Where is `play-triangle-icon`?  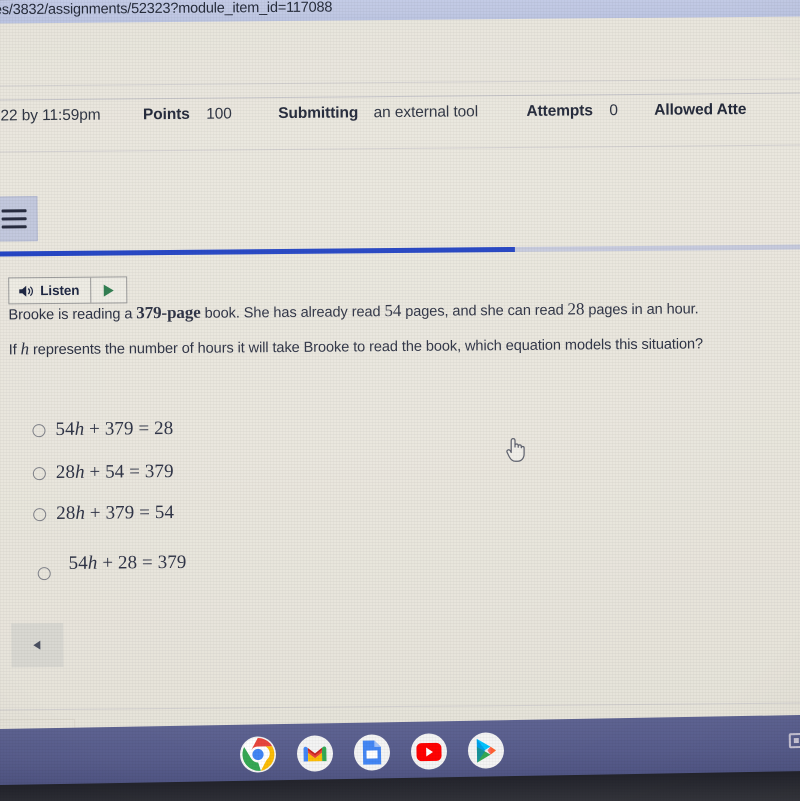 play-triangle-icon is located at coordinates (108, 290).